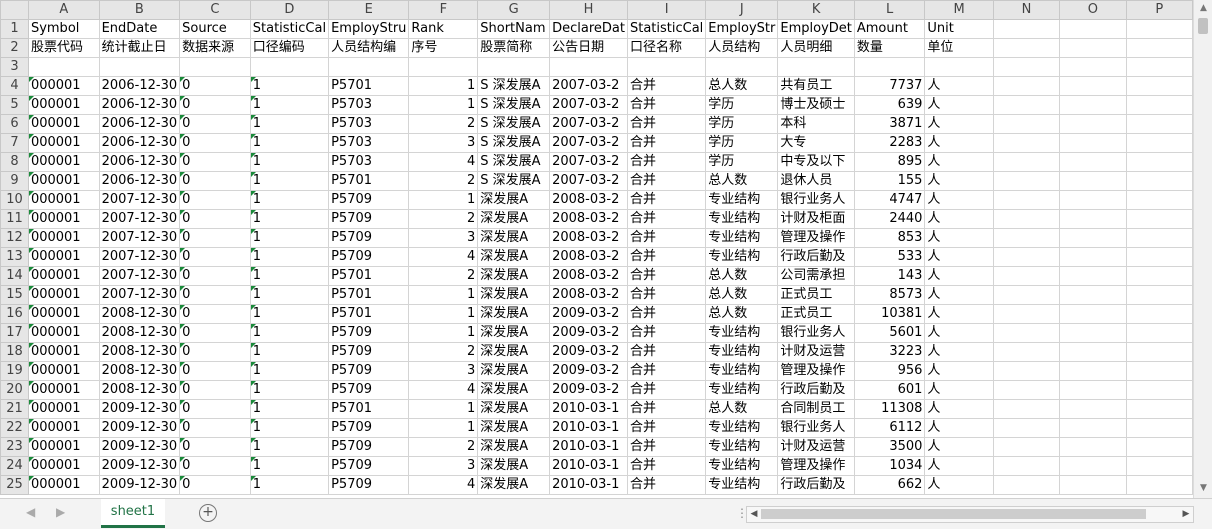  What do you see at coordinates (289, 29) in the screenshot?
I see `cell-d1: StatisticCal` at bounding box center [289, 29].